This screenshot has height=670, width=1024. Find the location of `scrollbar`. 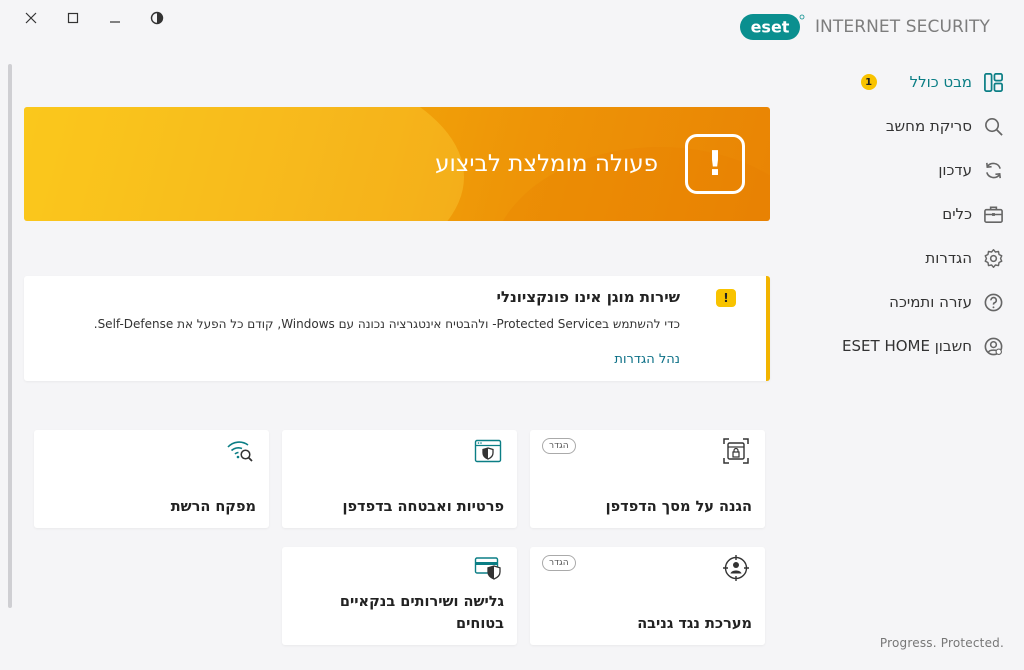

scrollbar is located at coordinates (10, 336).